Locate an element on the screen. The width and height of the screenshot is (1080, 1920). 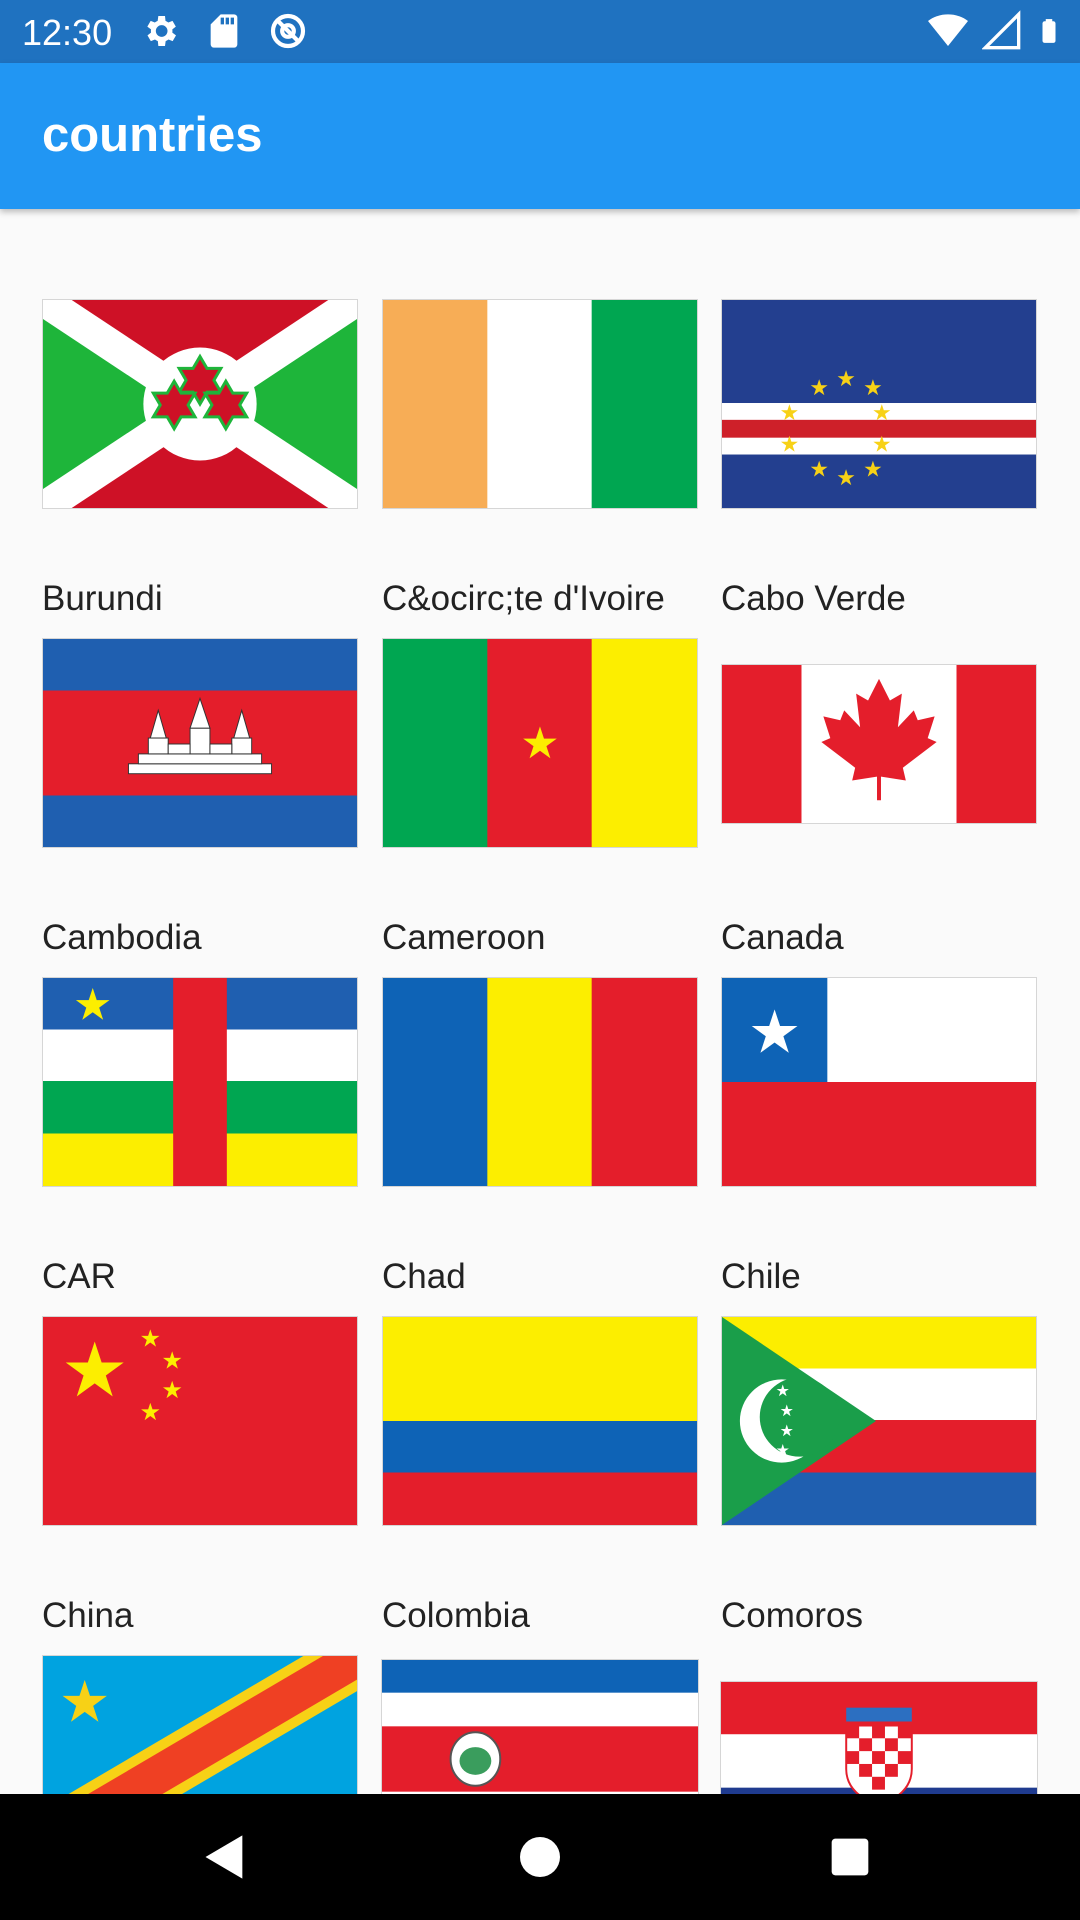
at-sign-icon is located at coordinates (288, 31).